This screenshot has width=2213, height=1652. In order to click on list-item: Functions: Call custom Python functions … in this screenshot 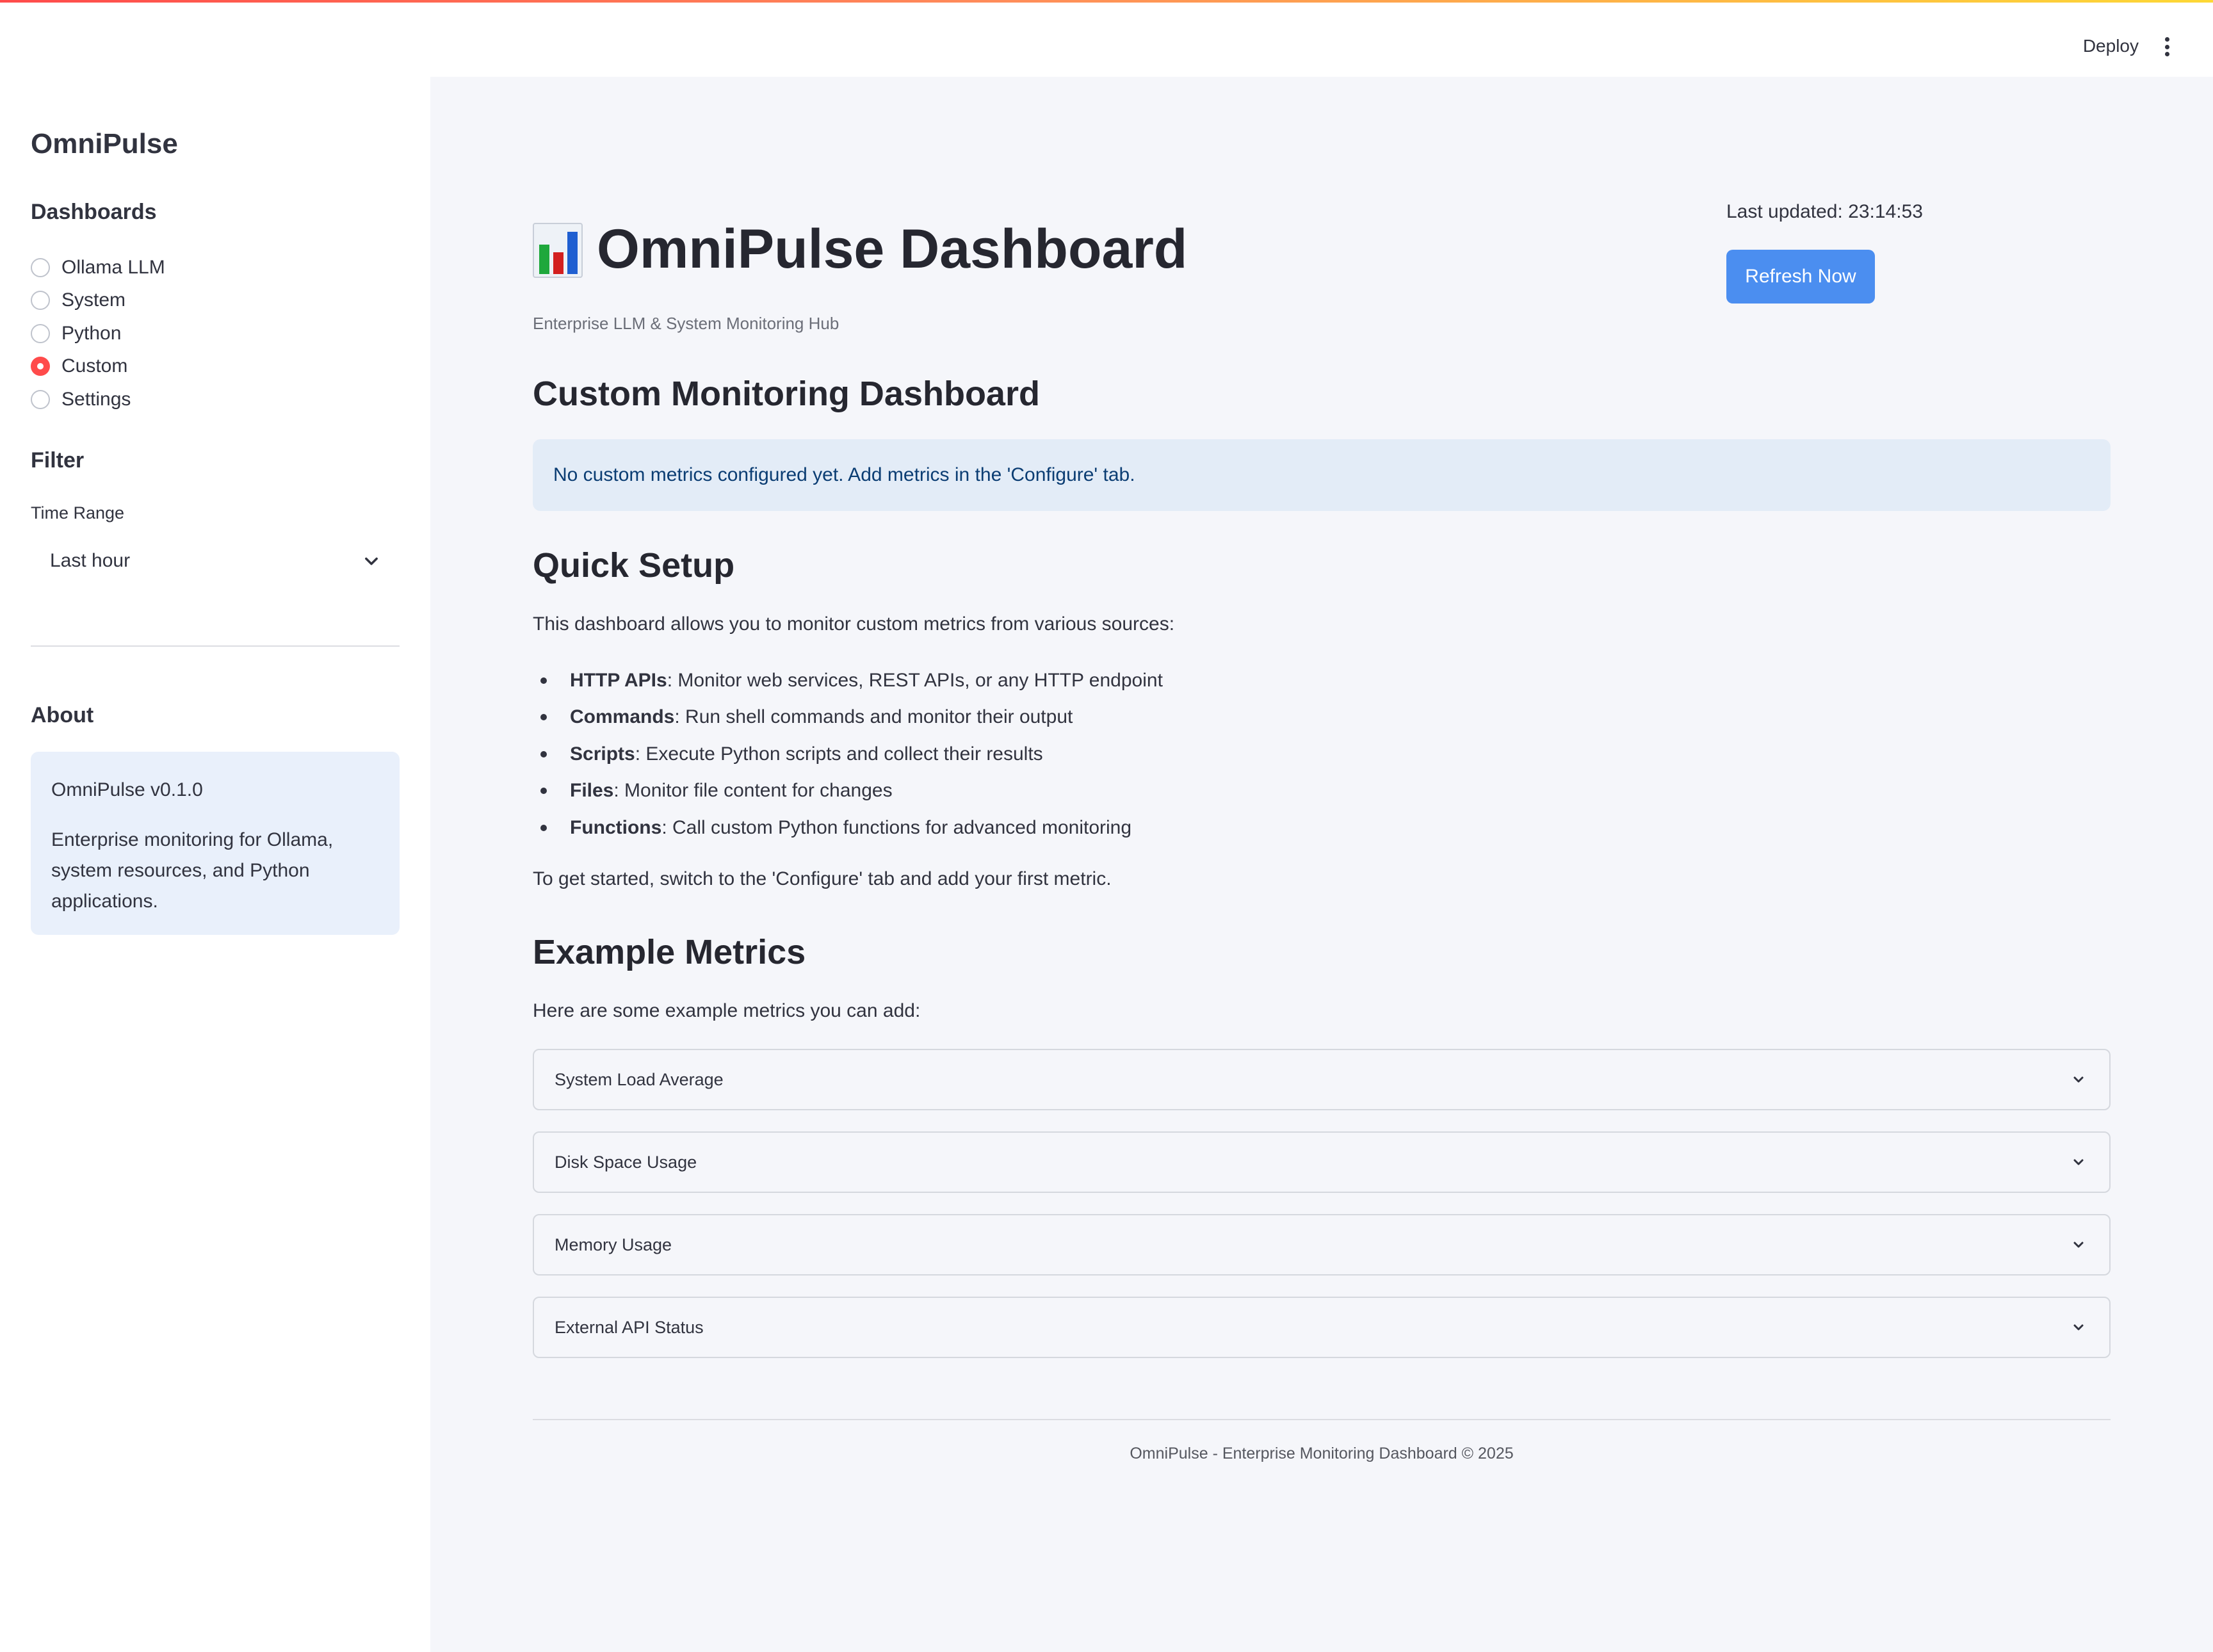, I will do `click(848, 827)`.